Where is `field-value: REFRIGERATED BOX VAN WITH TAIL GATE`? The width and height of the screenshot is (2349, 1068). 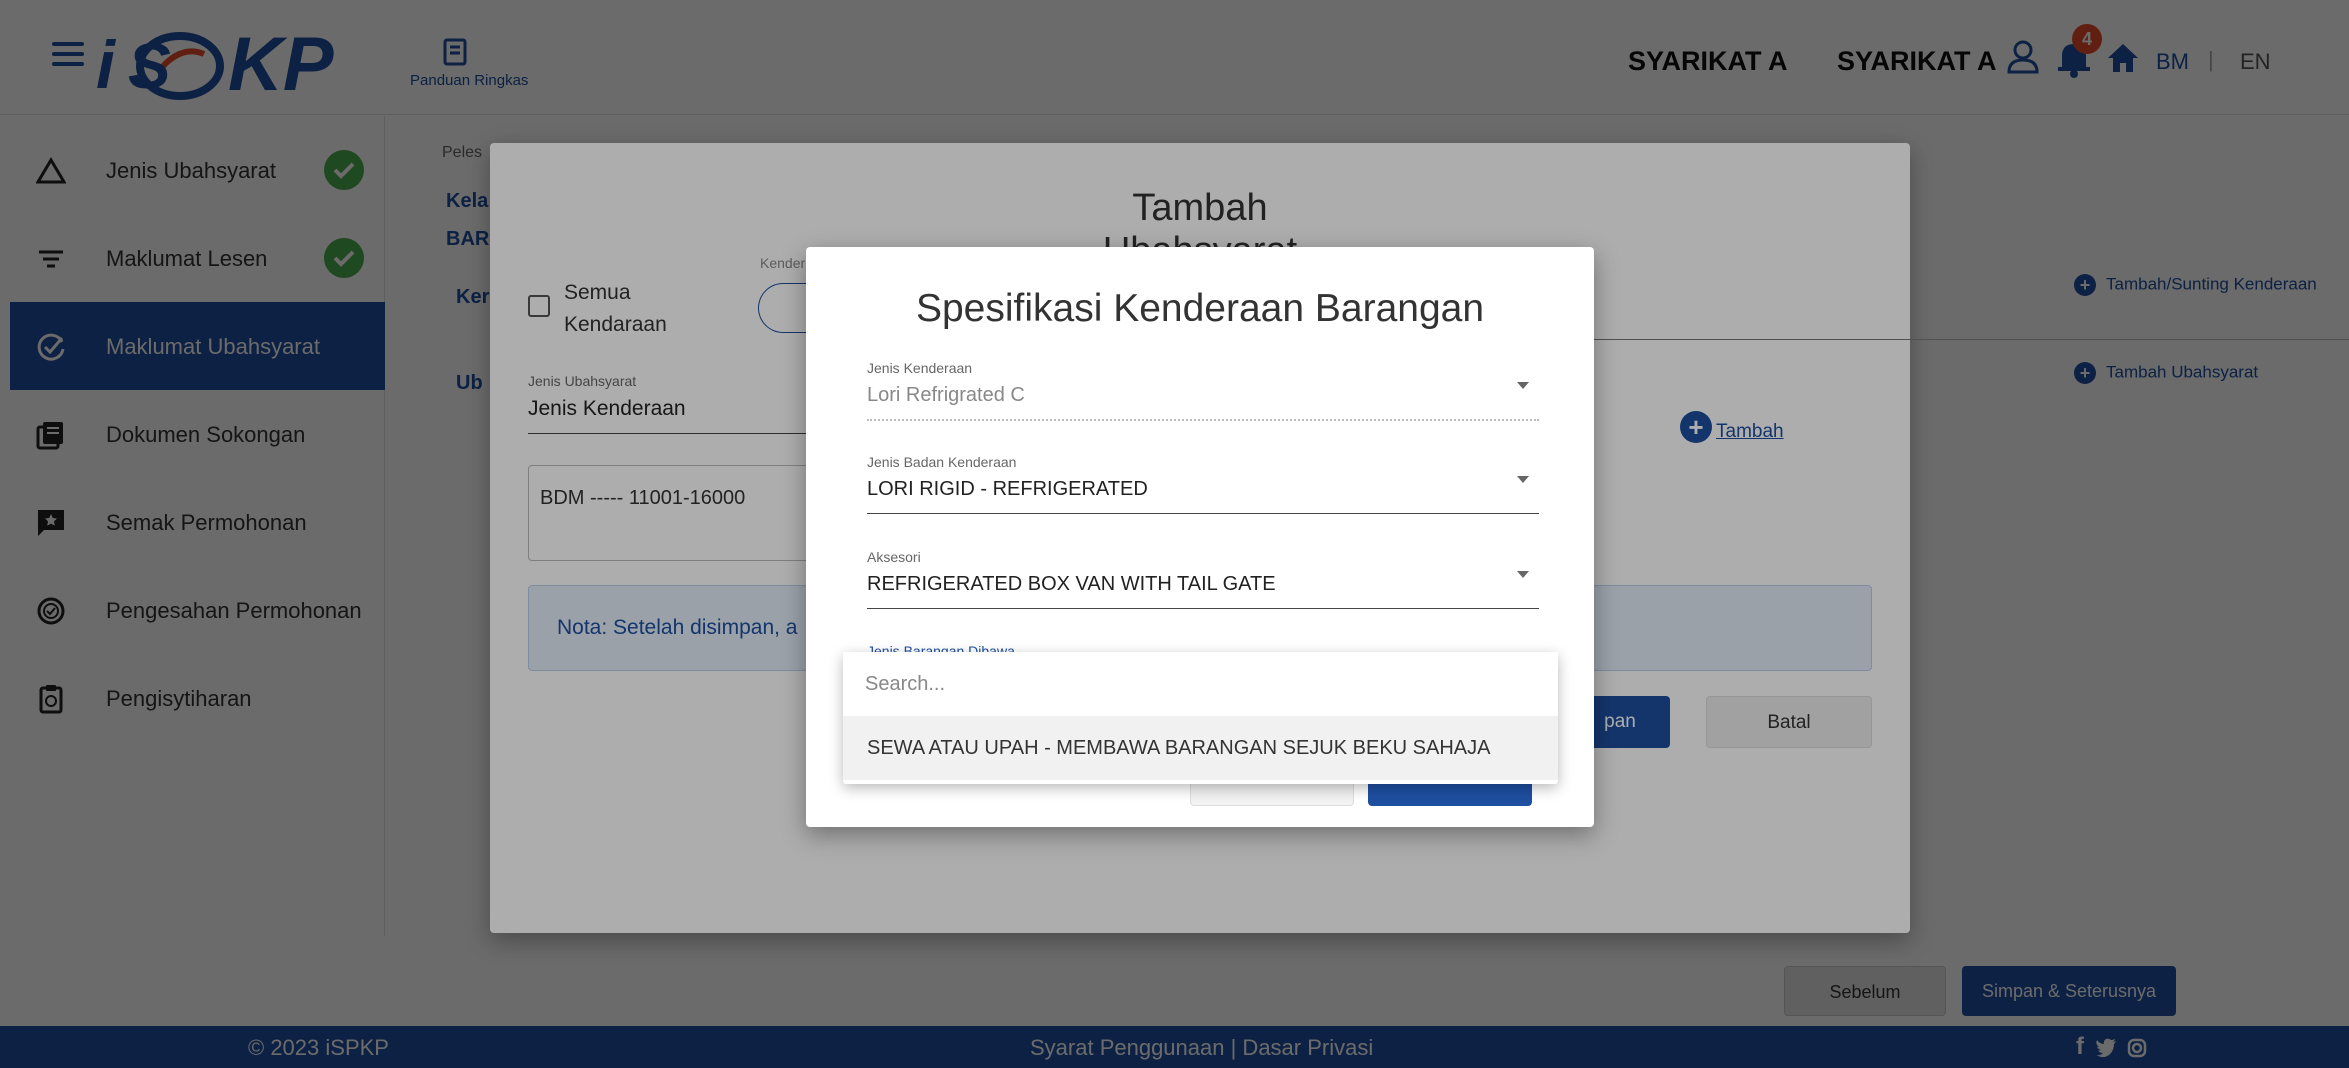 field-value: REFRIGERATED BOX VAN WITH TAIL GATE is located at coordinates (1071, 584).